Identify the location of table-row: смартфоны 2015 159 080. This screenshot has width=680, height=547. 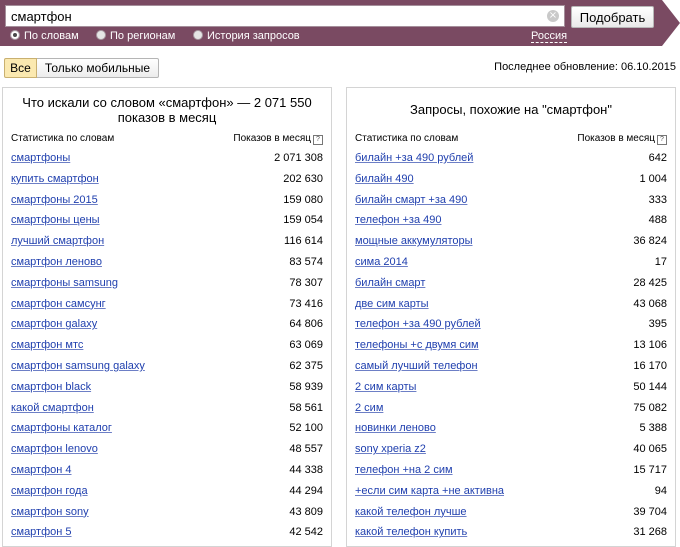
(167, 200).